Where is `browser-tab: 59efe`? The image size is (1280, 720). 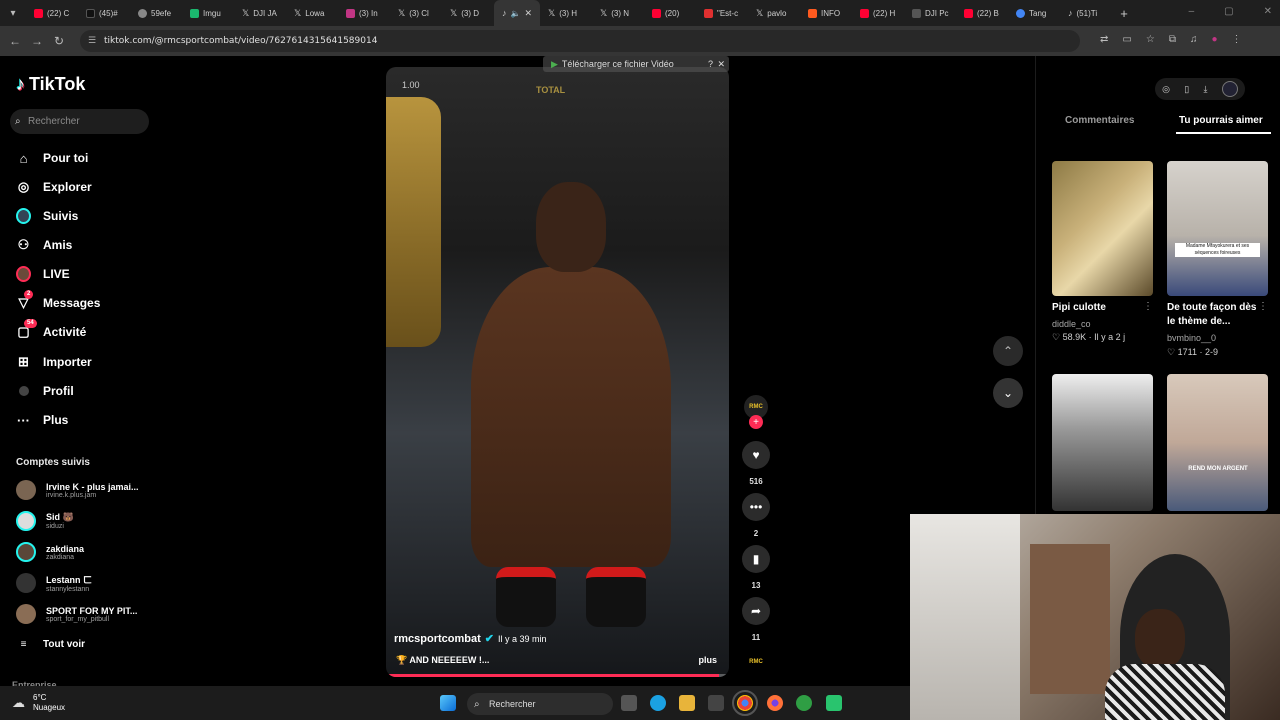 browser-tab: 59efe is located at coordinates (156, 13).